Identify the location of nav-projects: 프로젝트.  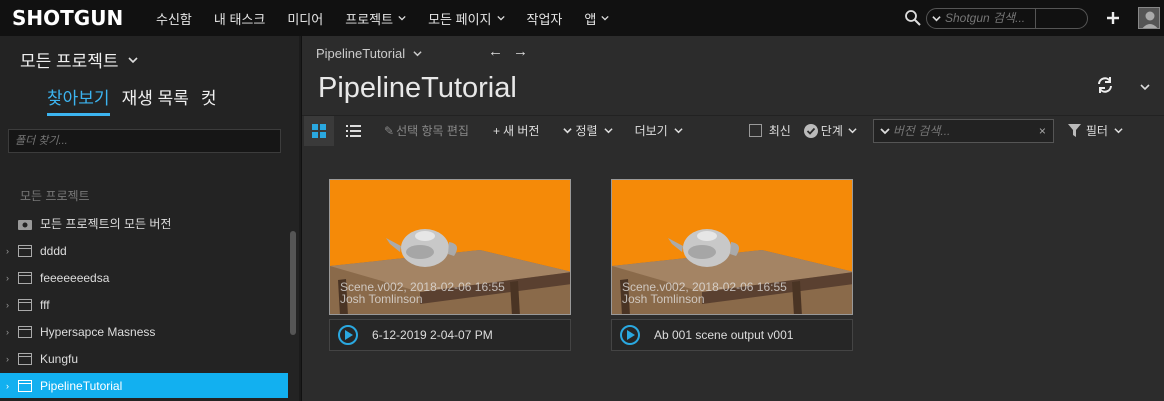
(375, 18).